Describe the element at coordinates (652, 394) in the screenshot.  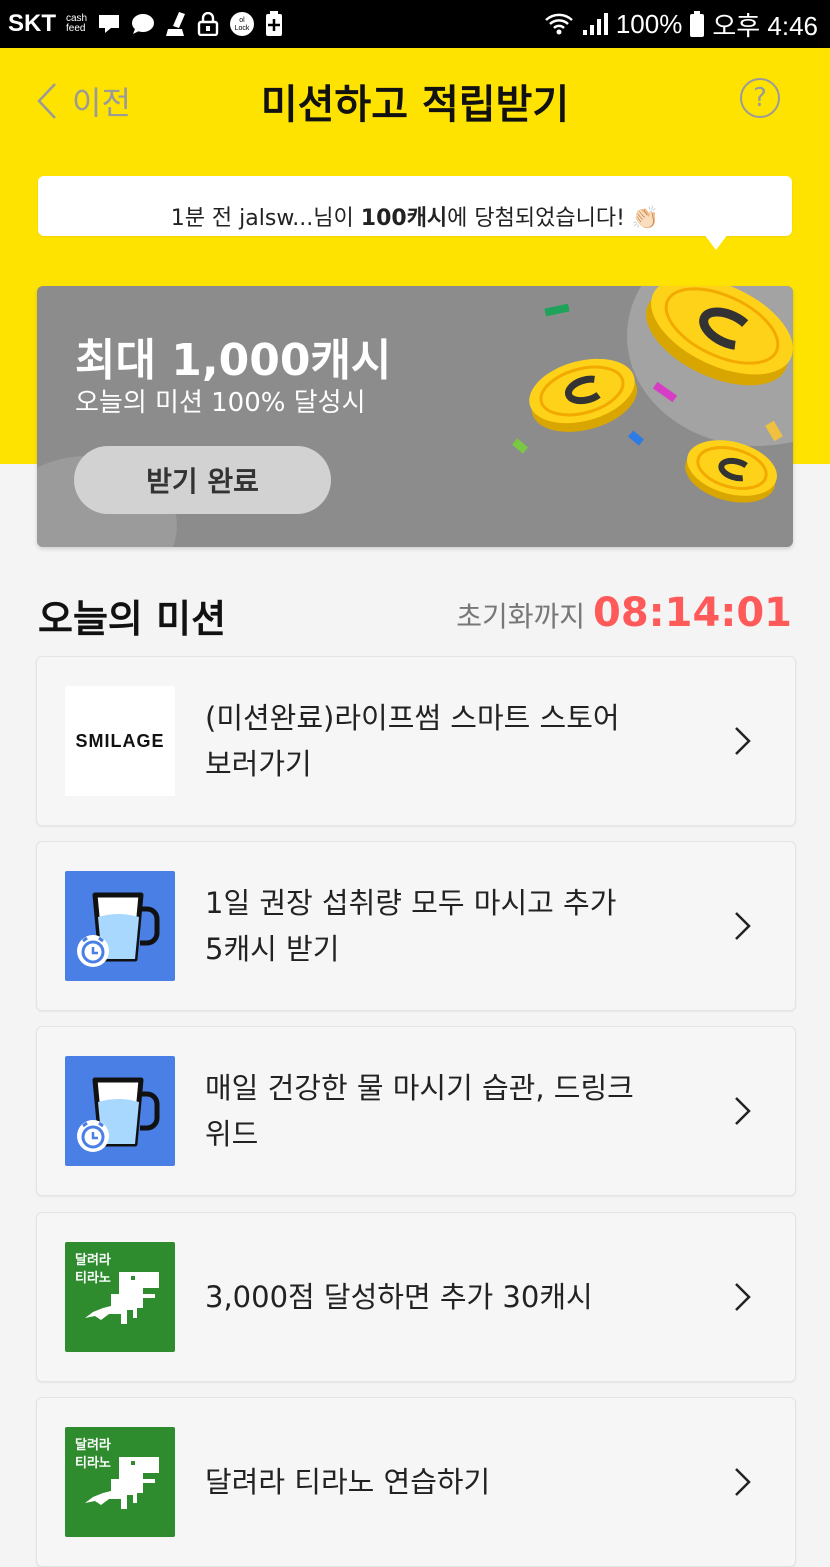
I see `coins-illustration` at that location.